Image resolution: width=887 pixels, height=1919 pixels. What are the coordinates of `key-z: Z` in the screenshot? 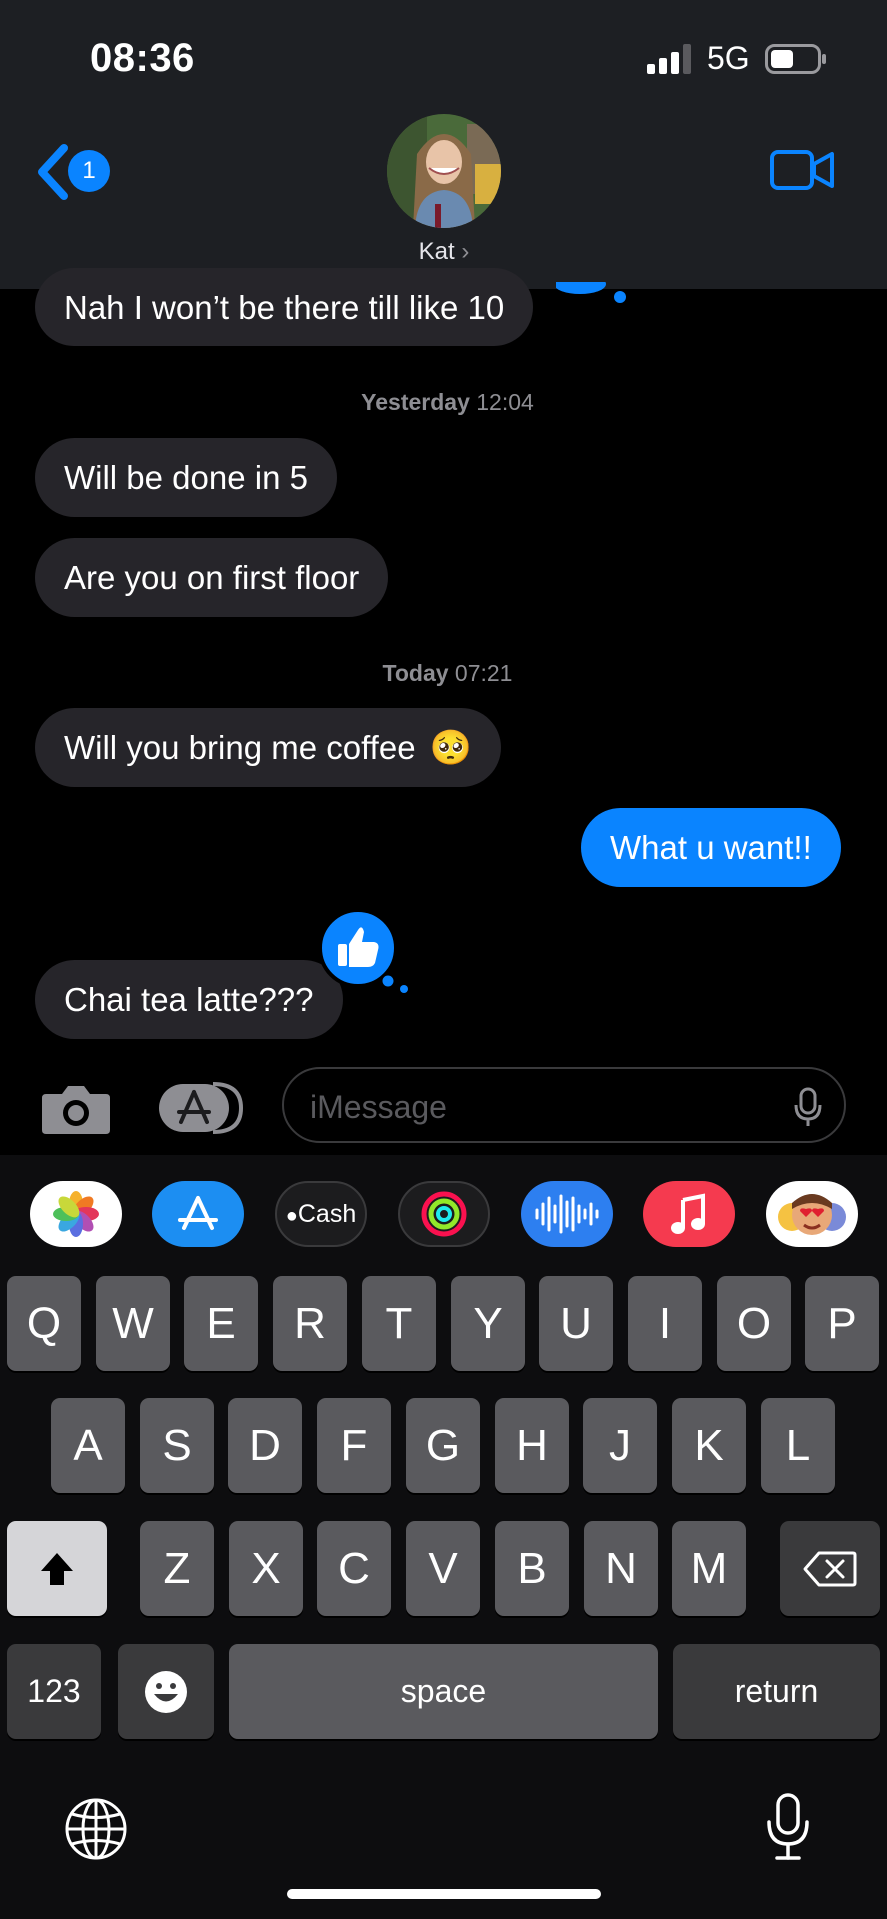 It's located at (177, 1568).